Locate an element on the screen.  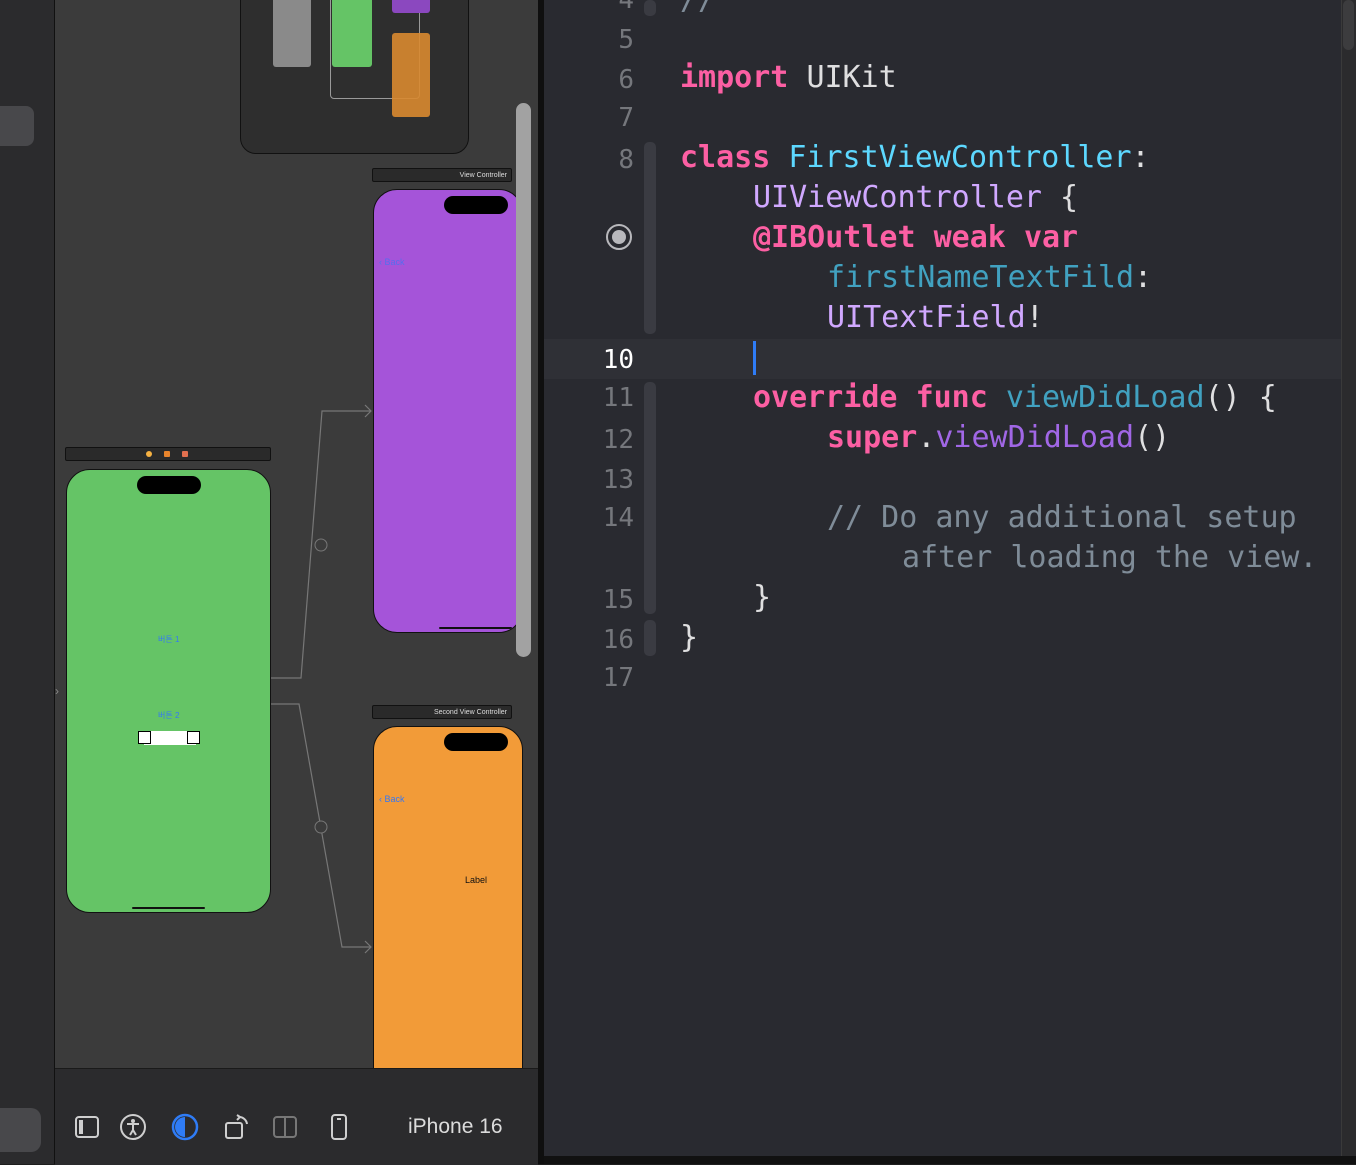
line-number: 5 is located at coordinates (626, 40).